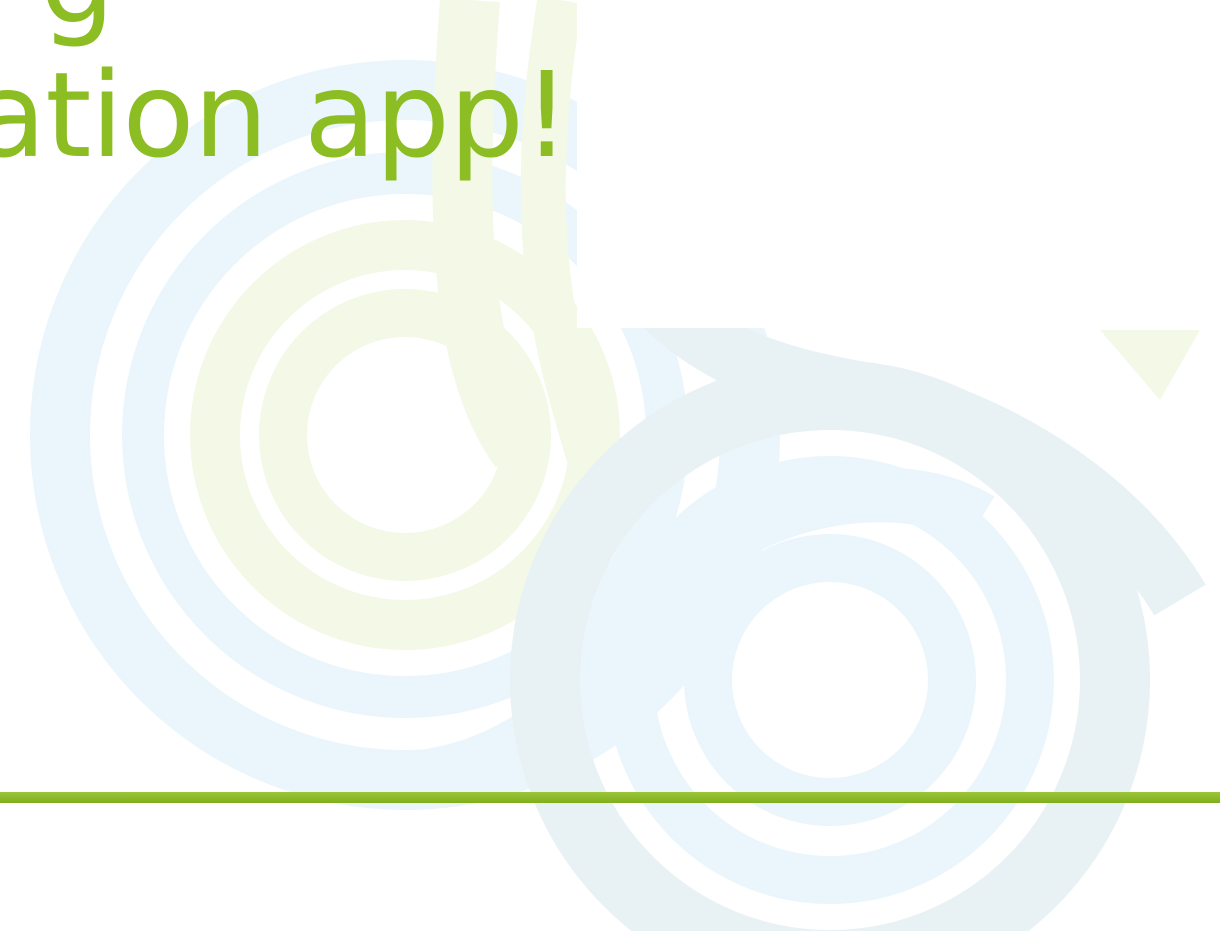 The width and height of the screenshot is (1220, 931). What do you see at coordinates (610, 797) in the screenshot?
I see `green-divider-line` at bounding box center [610, 797].